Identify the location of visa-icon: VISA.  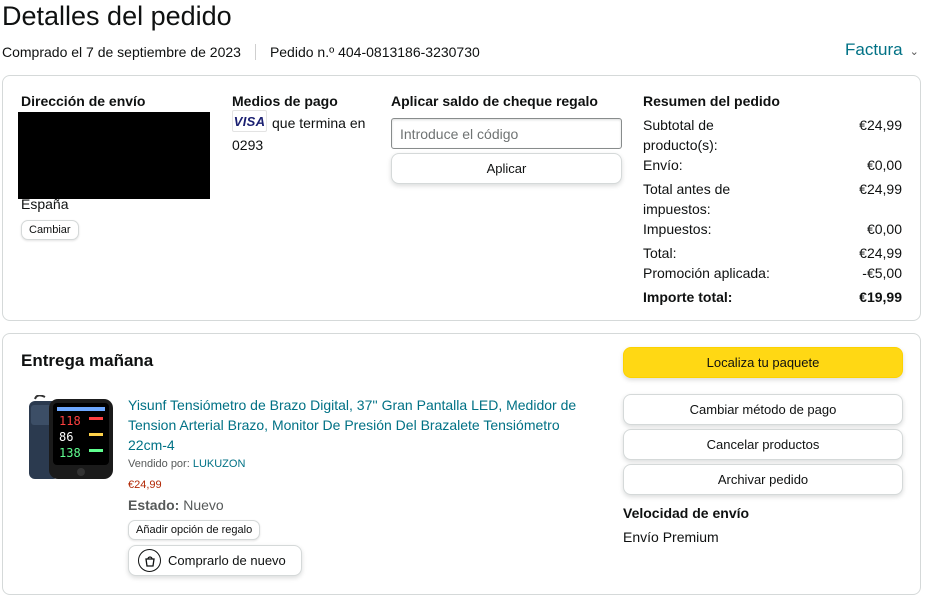
(249, 121).